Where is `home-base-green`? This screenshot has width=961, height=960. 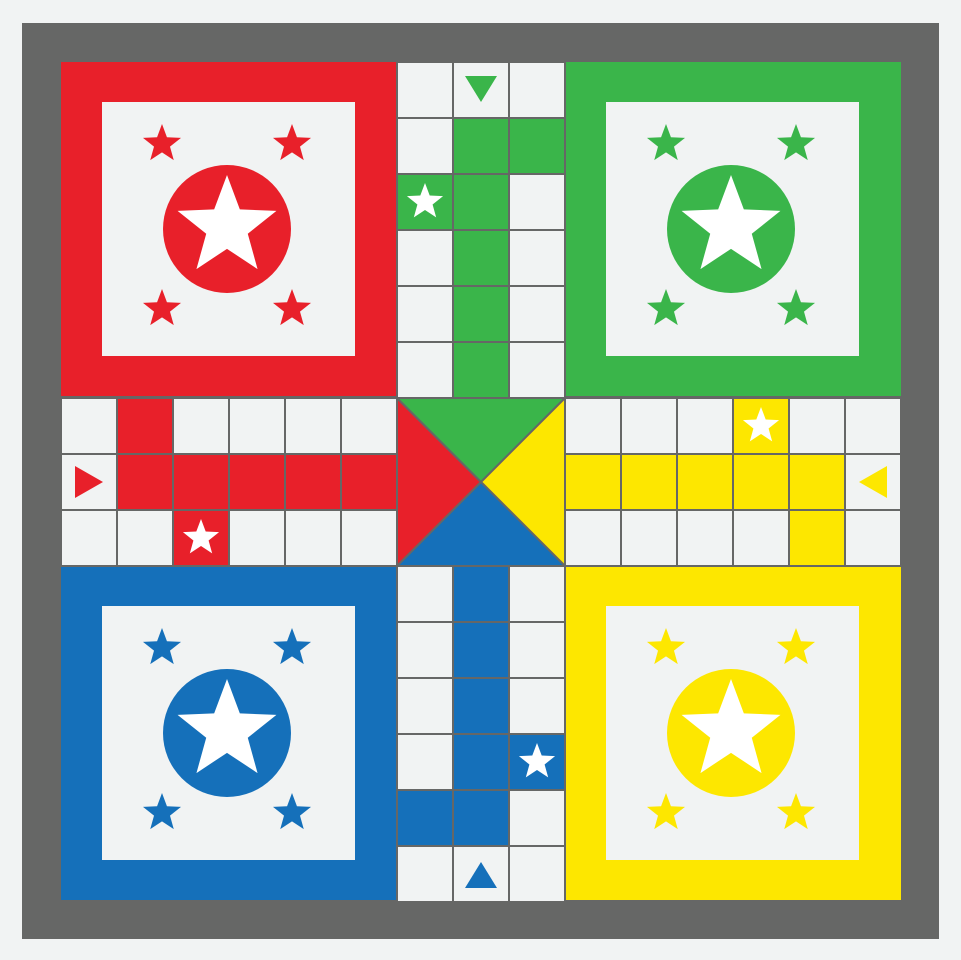
home-base-green is located at coordinates (733, 229).